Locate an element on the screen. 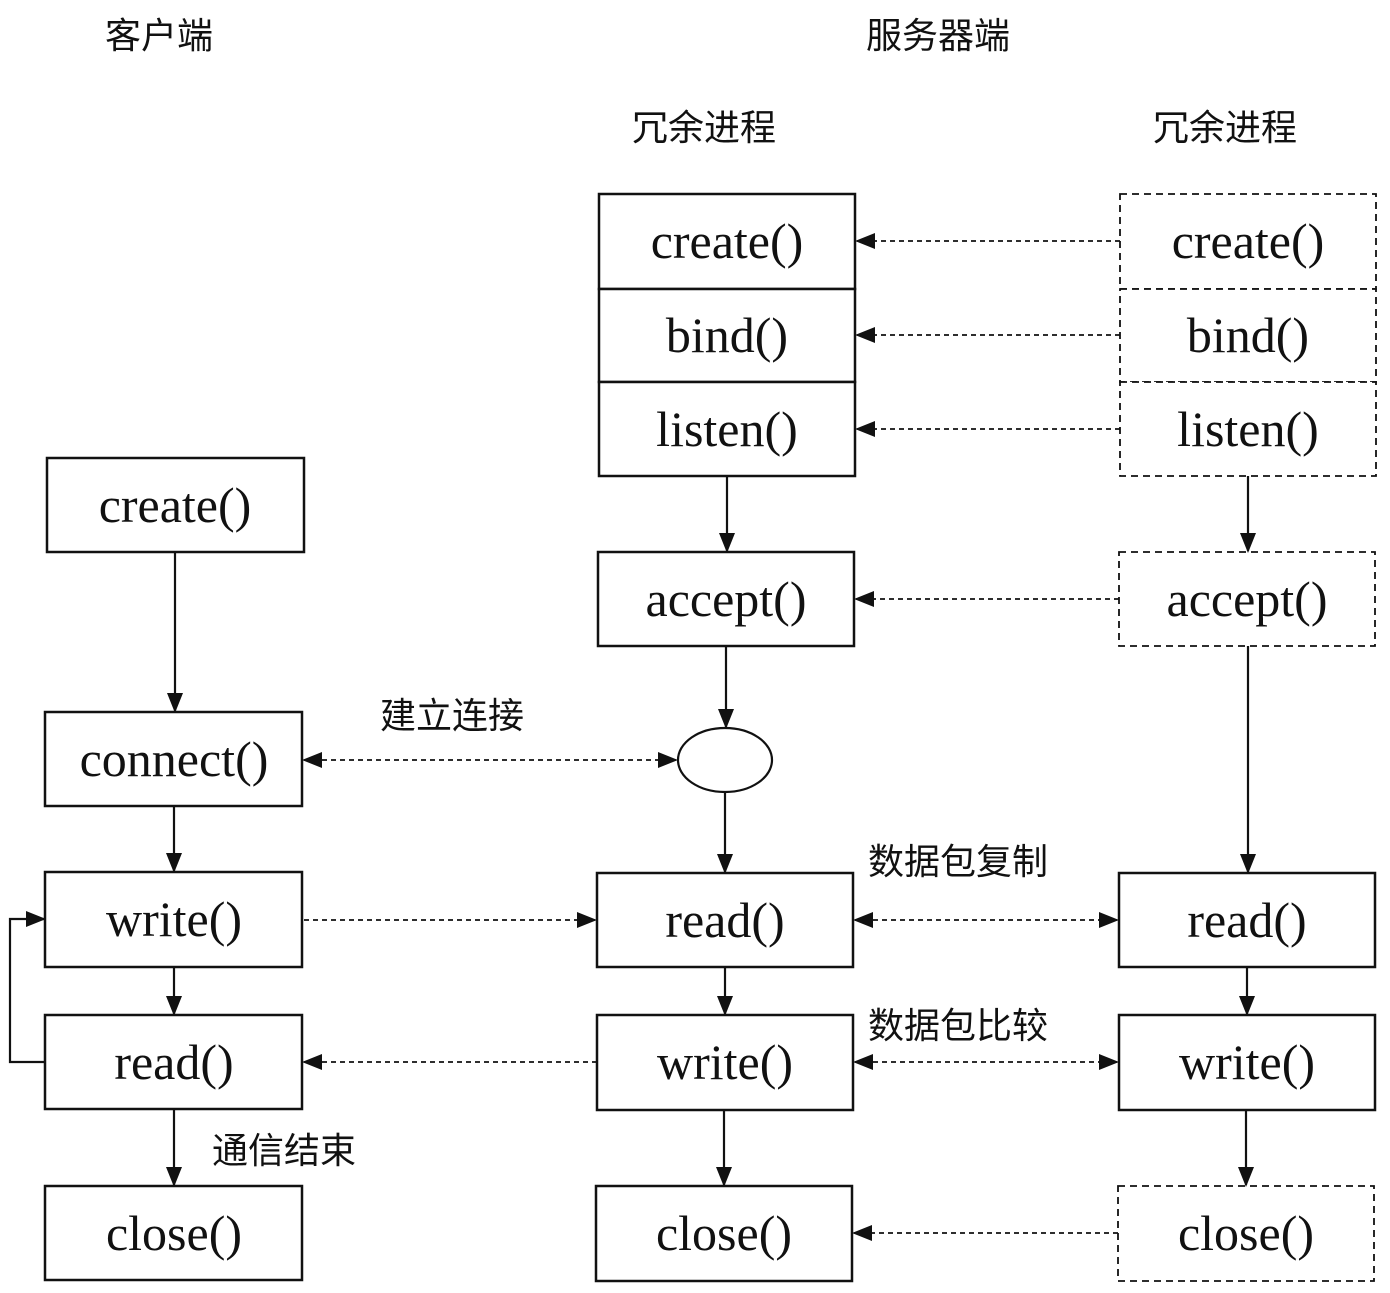  redundant-read-label: read() is located at coordinates (1246, 920).